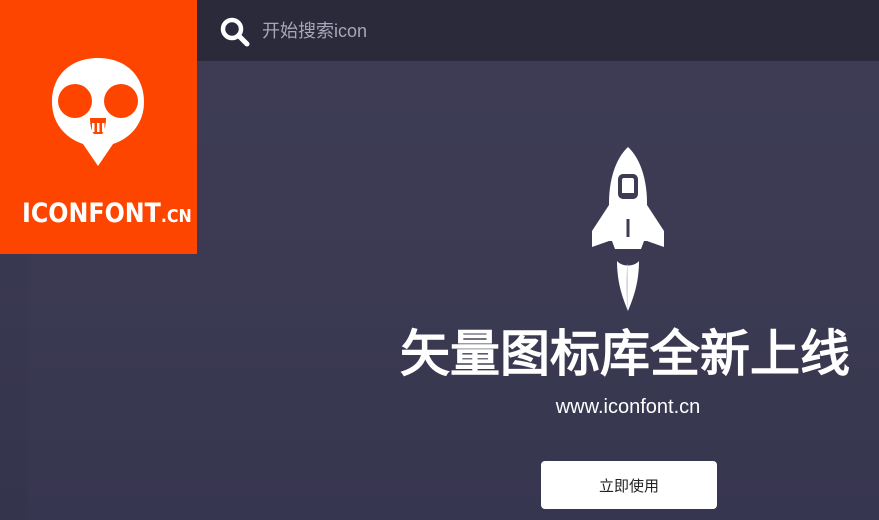 The width and height of the screenshot is (879, 520). Describe the element at coordinates (629, 485) in the screenshot. I see `use-now-button: 立即使用` at that location.